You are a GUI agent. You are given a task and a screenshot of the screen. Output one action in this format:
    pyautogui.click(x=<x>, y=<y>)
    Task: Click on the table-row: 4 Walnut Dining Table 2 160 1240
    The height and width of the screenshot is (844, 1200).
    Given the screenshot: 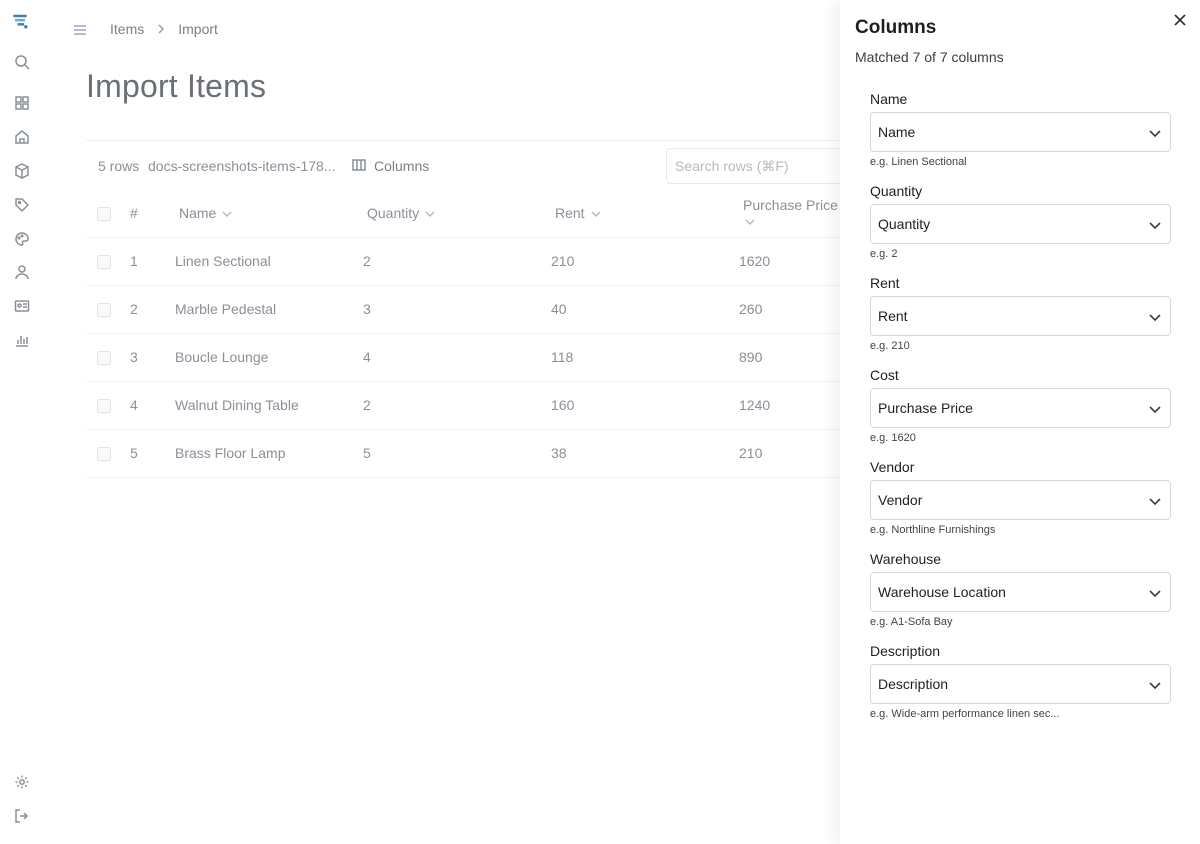 What is the action you would take?
    pyautogui.click(x=466, y=405)
    